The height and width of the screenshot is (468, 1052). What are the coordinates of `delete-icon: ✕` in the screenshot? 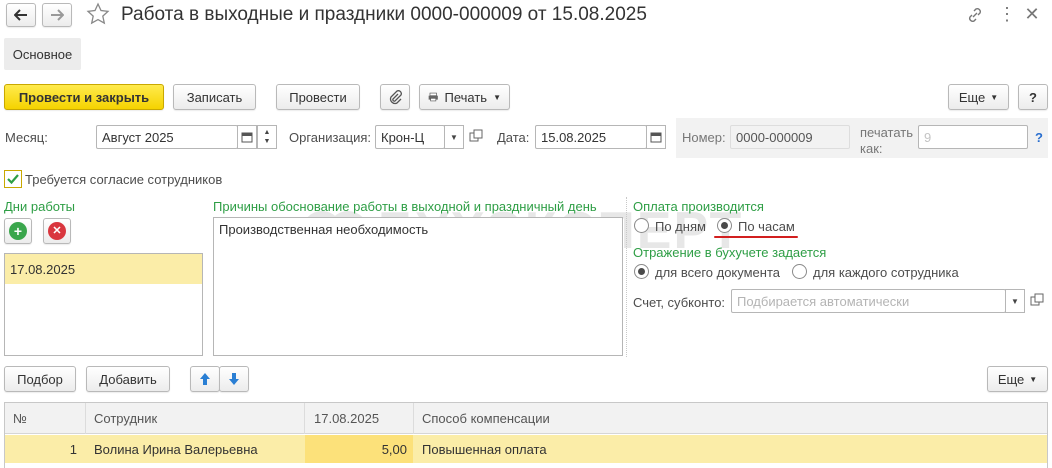 It's located at (57, 231).